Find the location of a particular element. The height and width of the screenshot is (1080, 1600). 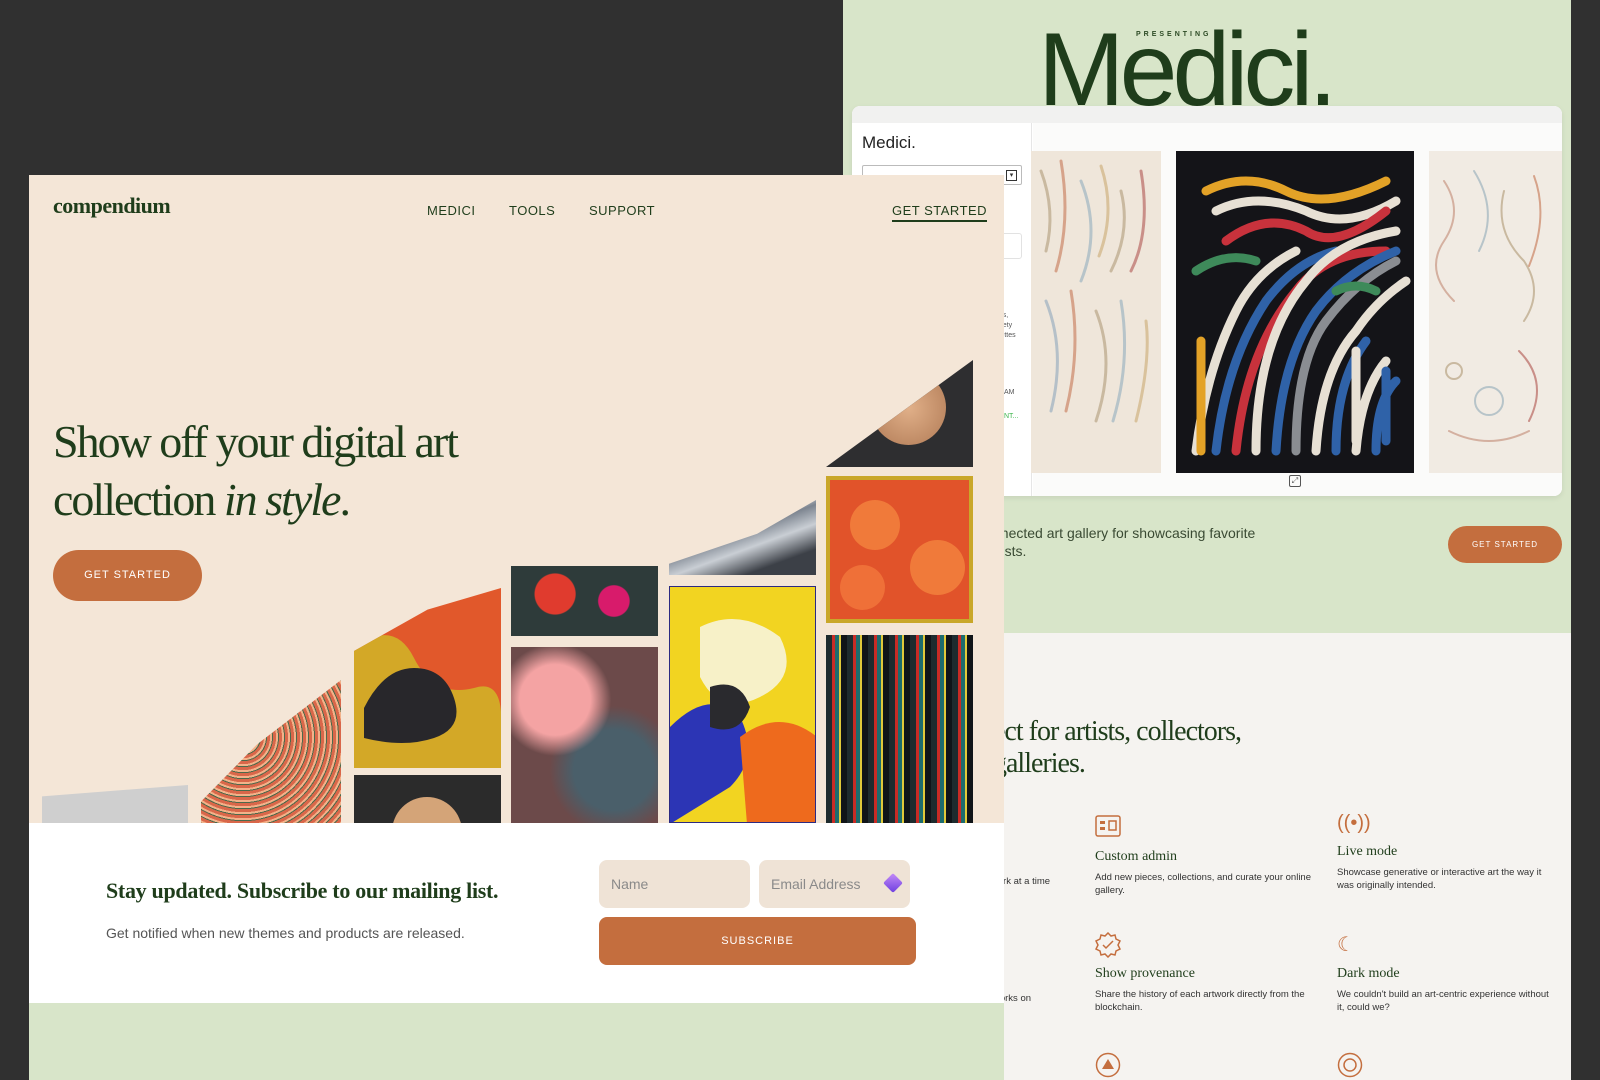

custom-admin-icon is located at coordinates (1108, 828).